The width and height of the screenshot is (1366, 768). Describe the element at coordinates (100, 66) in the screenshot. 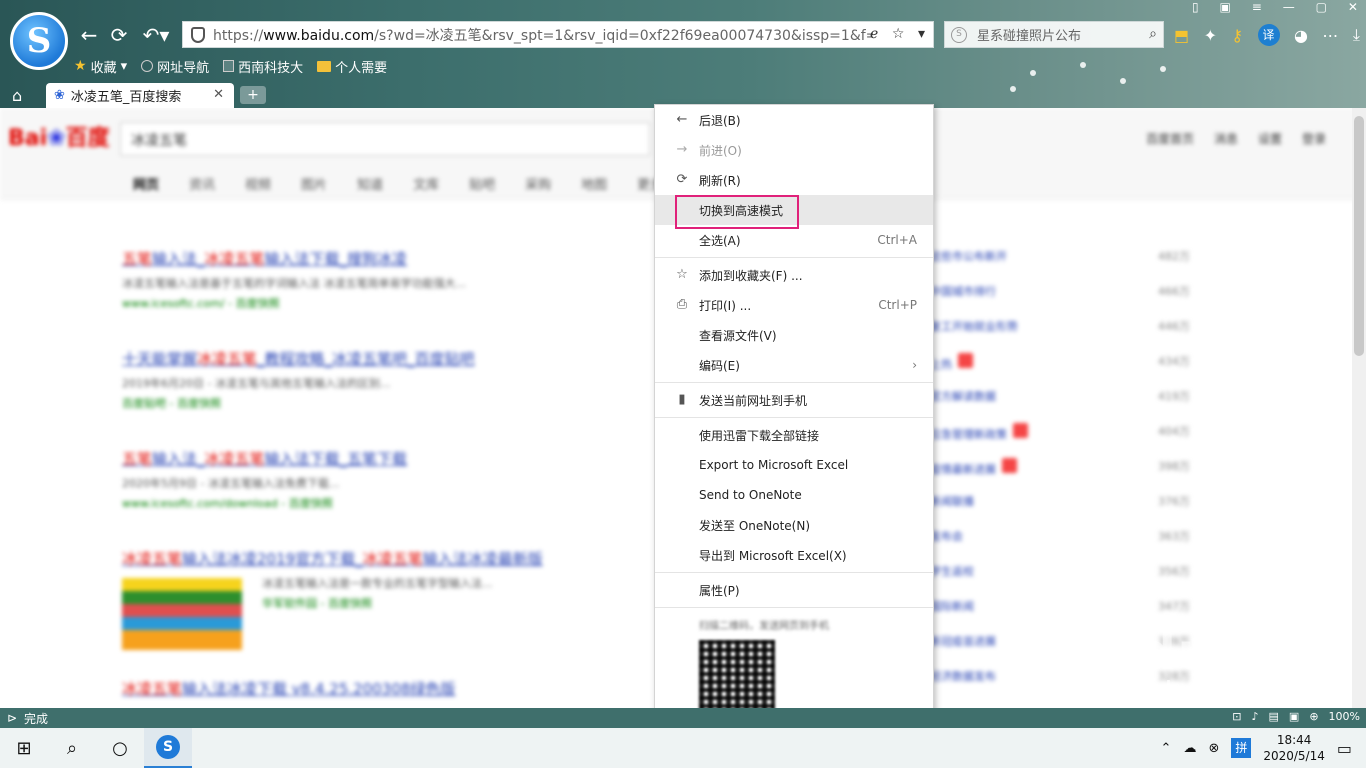

I see `favorites-menu: ★ 收藏 ▾` at that location.